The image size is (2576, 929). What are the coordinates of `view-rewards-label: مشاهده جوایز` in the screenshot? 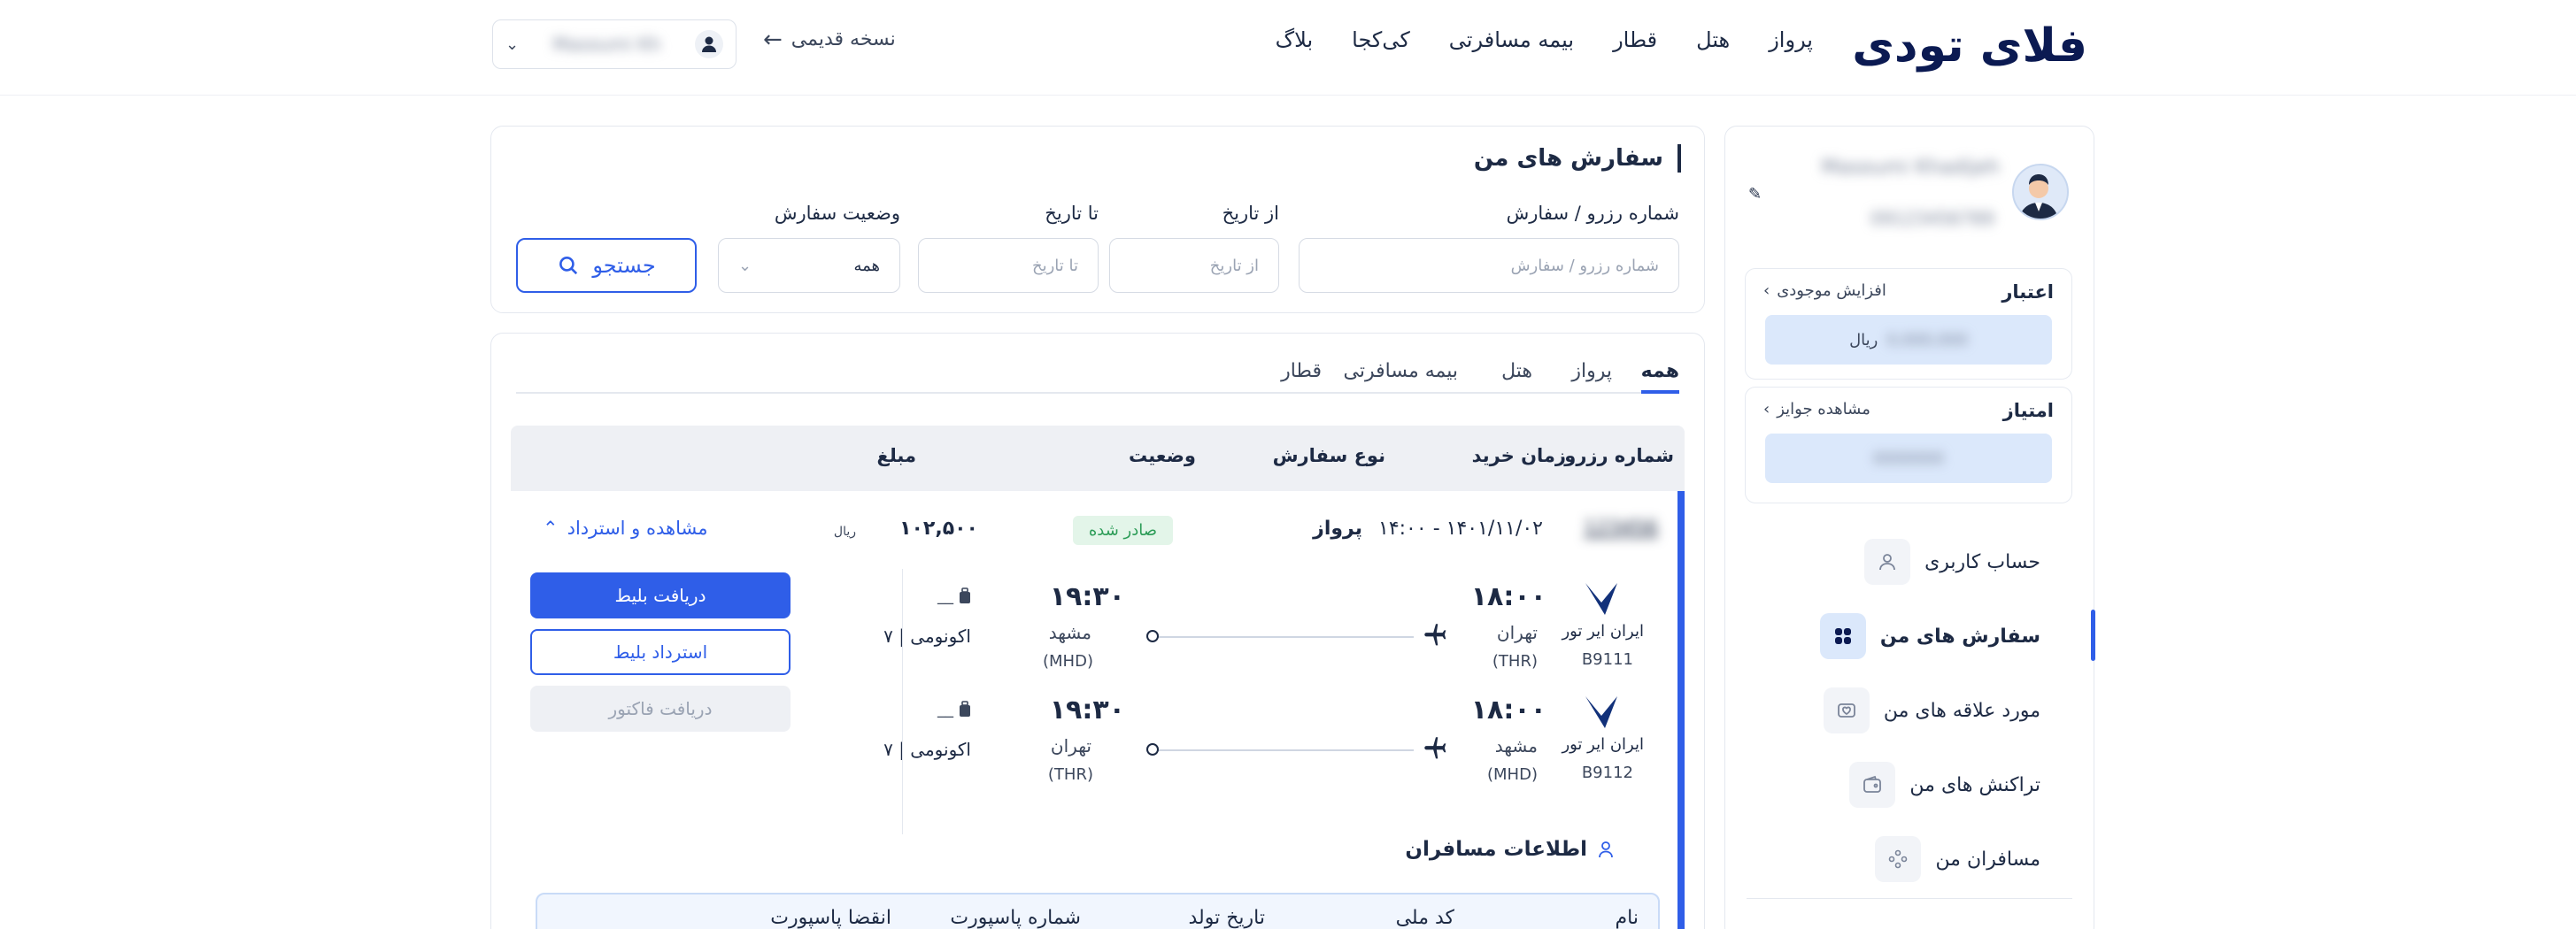 It's located at (1823, 409).